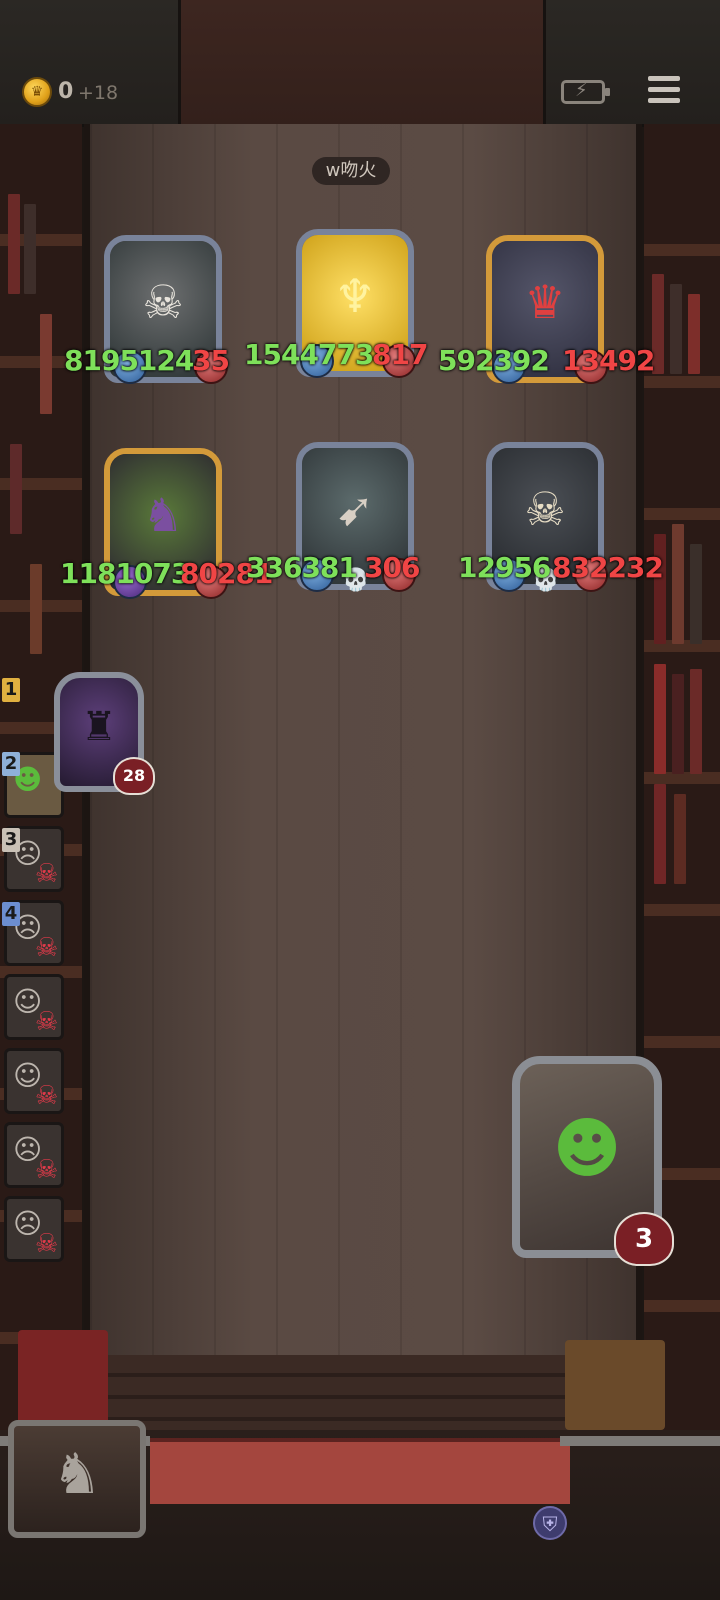 This screenshot has height=1600, width=720. What do you see at coordinates (608, 360) in the screenshot?
I see `enemy-health: 13492` at bounding box center [608, 360].